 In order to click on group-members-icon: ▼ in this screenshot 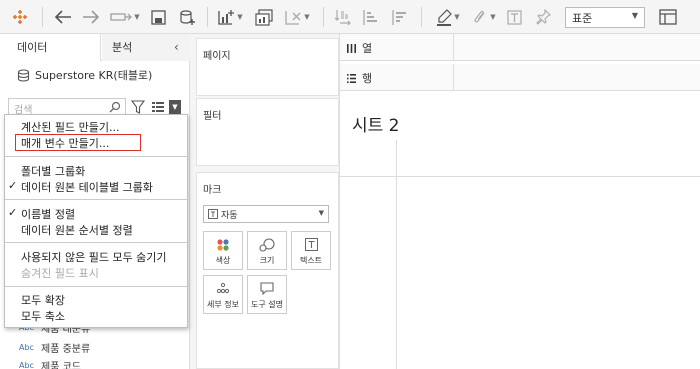, I will do `click(484, 17)`.